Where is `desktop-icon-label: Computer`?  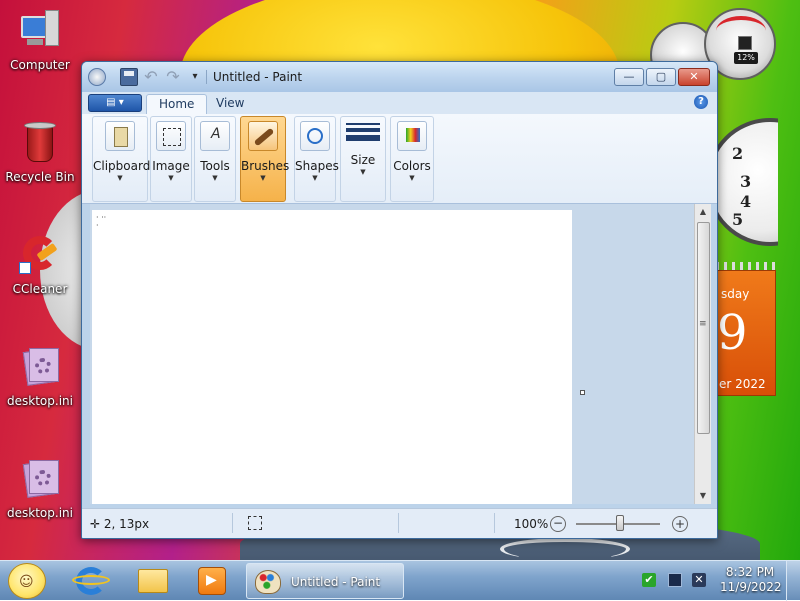
desktop-icon-label: Computer is located at coordinates (40, 65).